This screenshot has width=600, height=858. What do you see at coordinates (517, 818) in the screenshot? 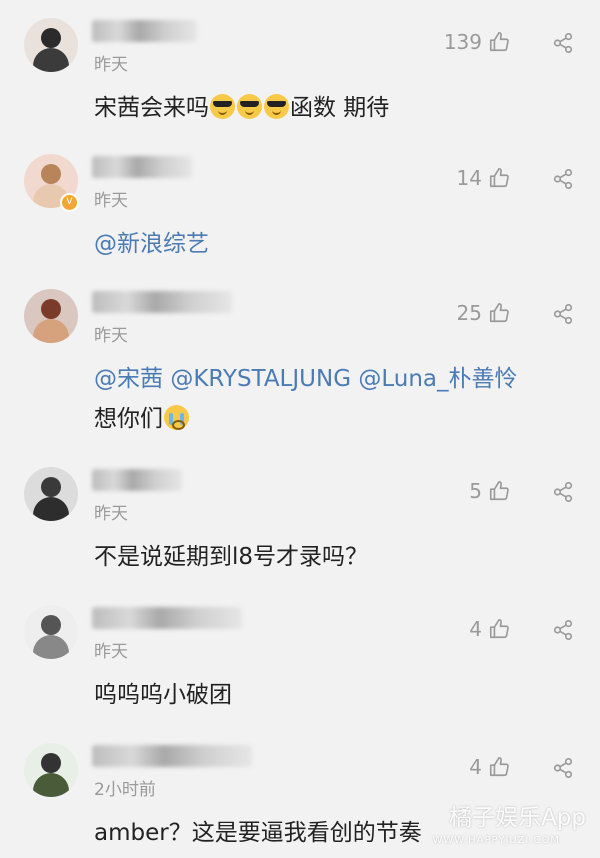
I see `watermark-logo: 橘子娱乐App` at bounding box center [517, 818].